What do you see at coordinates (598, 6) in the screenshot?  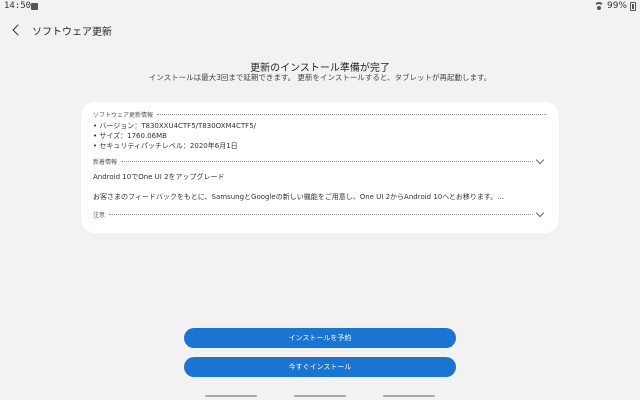 I see `wifi-icon` at bounding box center [598, 6].